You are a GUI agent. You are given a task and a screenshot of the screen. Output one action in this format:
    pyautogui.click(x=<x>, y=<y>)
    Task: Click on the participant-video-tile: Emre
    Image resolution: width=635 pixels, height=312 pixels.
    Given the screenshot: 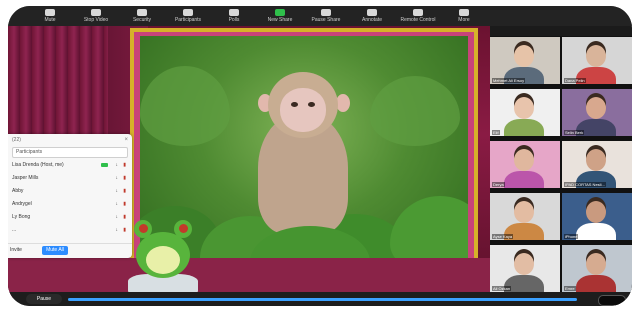 What is the action you would take?
    pyautogui.click(x=597, y=268)
    